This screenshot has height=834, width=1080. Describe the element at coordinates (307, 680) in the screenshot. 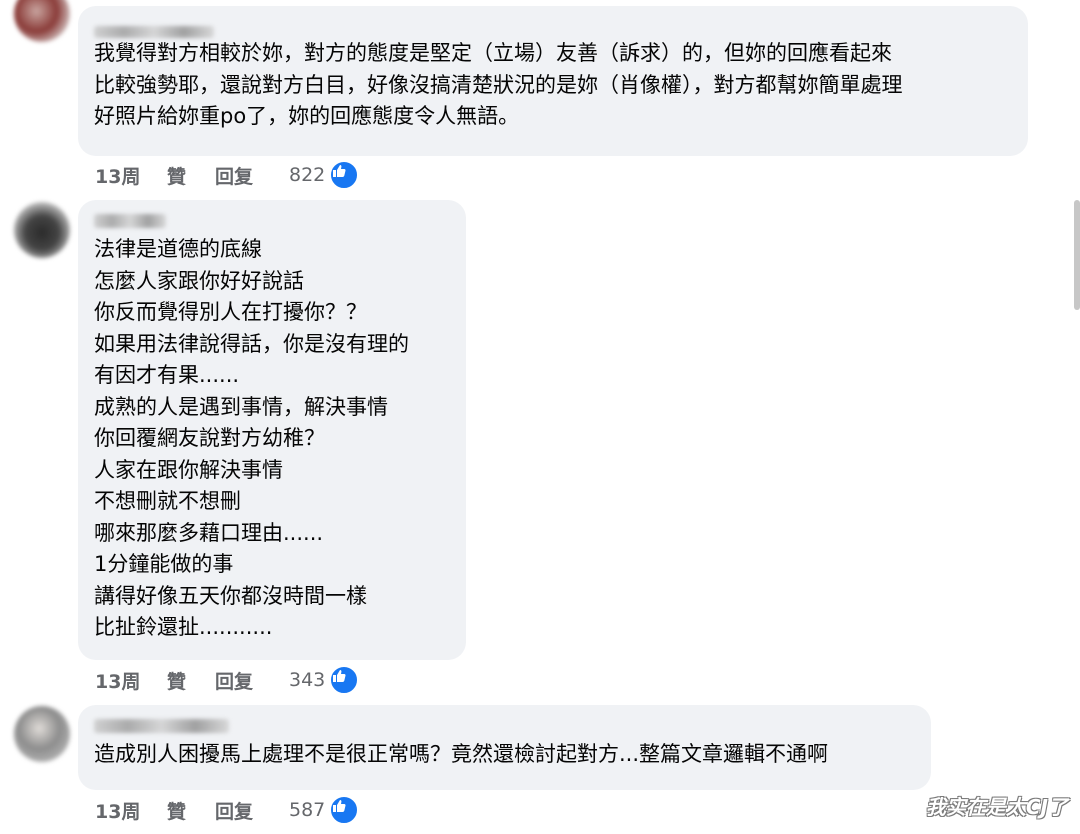

I see `reaction-count: 343` at that location.